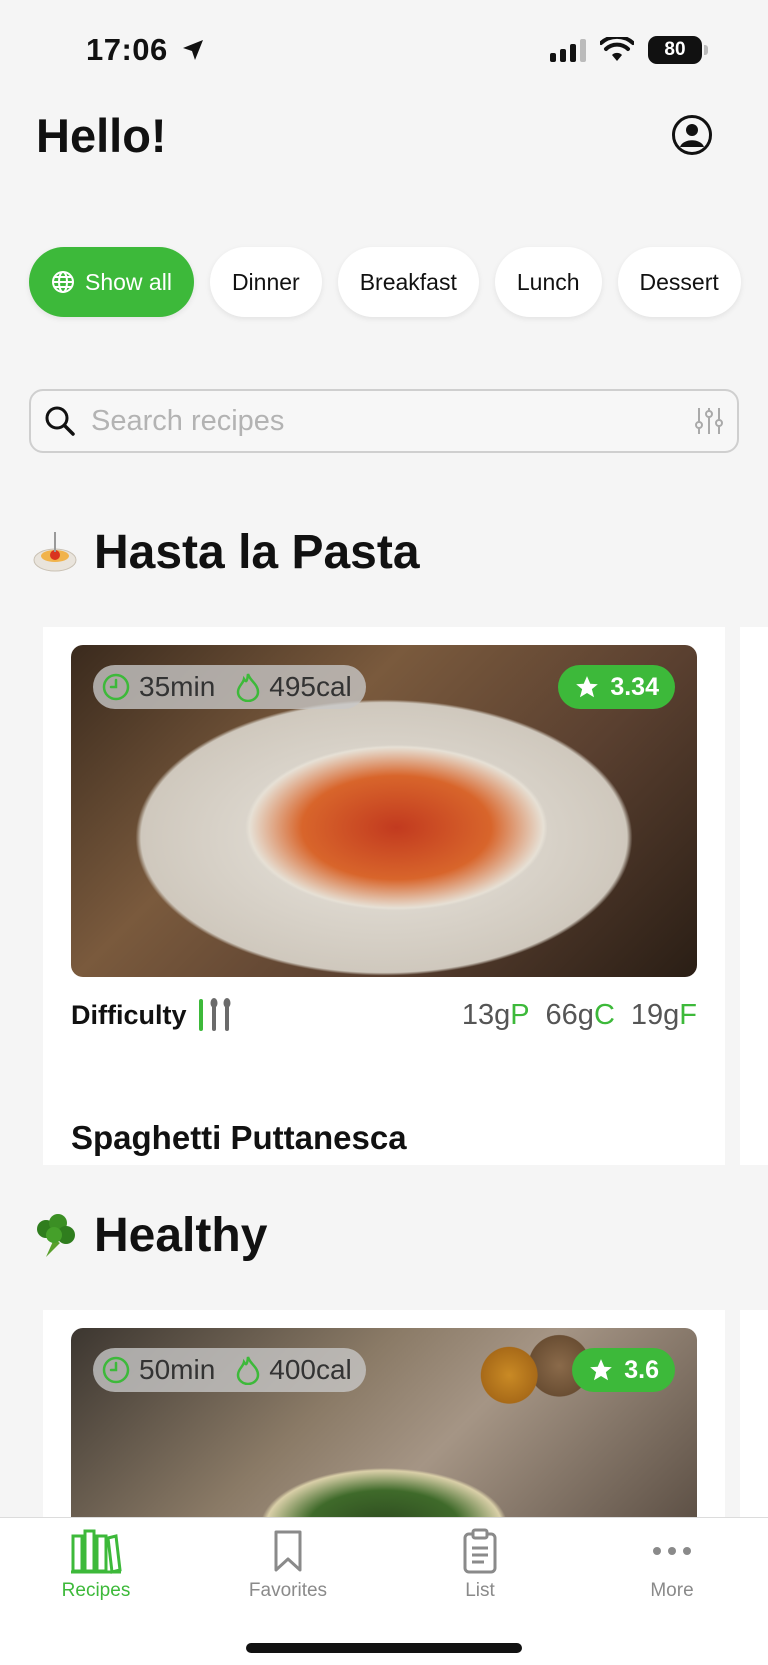 The width and height of the screenshot is (768, 1665). Describe the element at coordinates (177, 686) in the screenshot. I see `cook-time: 35min` at that location.